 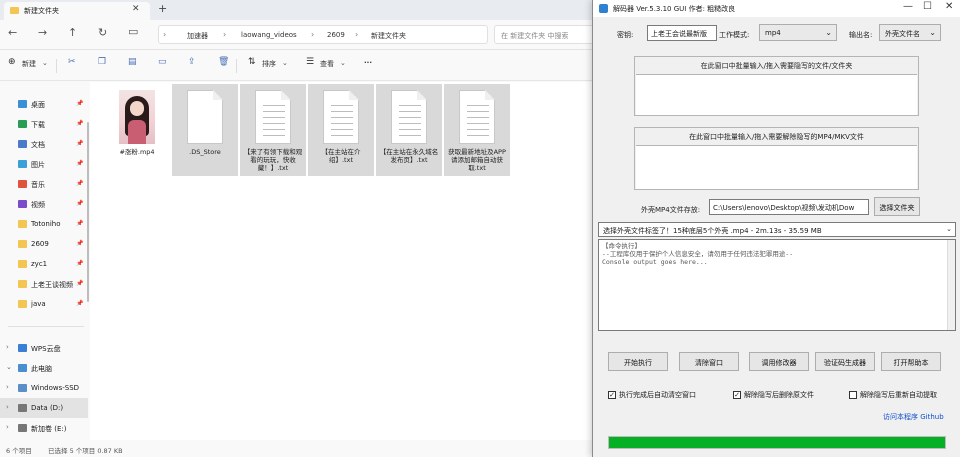 What do you see at coordinates (29, 64) in the screenshot?
I see `new-button: 新建` at bounding box center [29, 64].